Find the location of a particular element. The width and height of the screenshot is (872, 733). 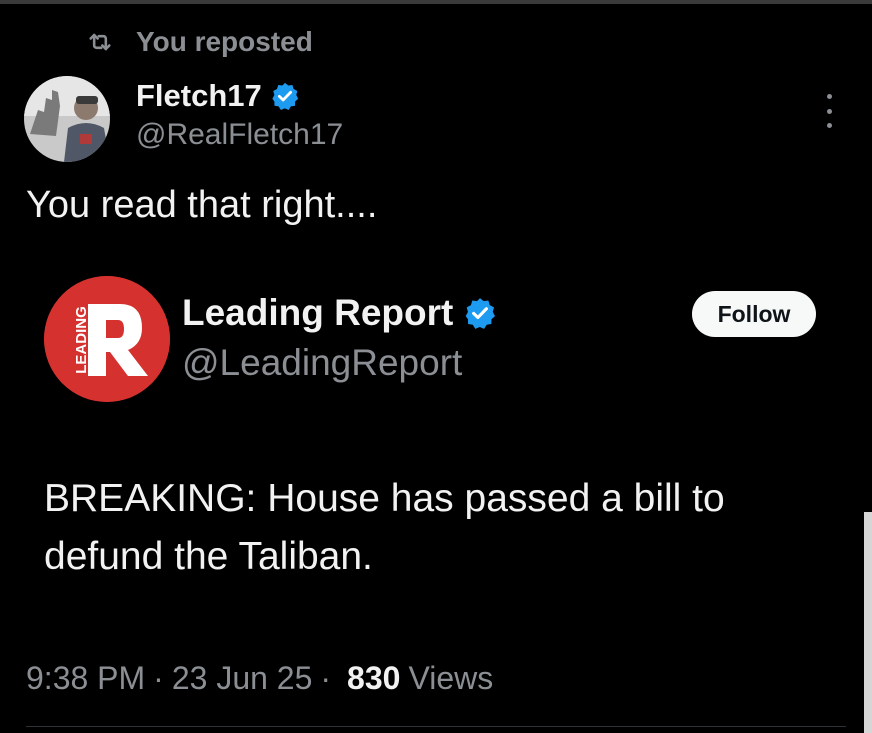

leading-report-logo: LEADING is located at coordinates (107, 339).